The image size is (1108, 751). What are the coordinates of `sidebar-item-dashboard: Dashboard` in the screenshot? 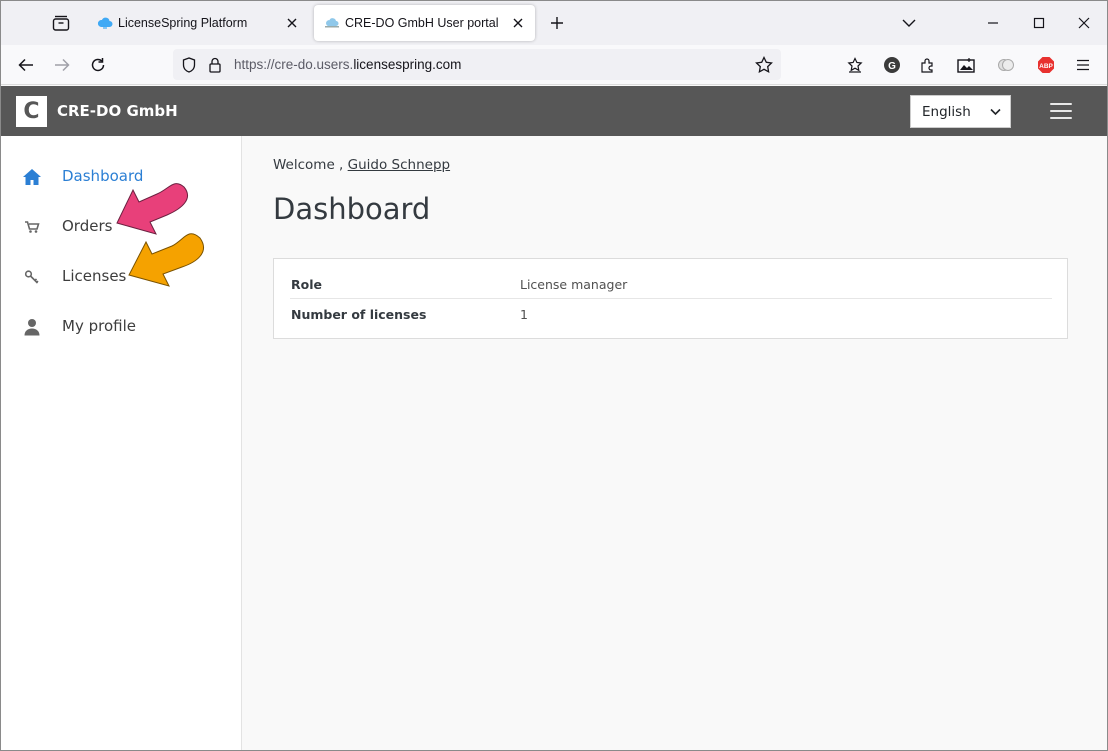 It's located at (121, 176).